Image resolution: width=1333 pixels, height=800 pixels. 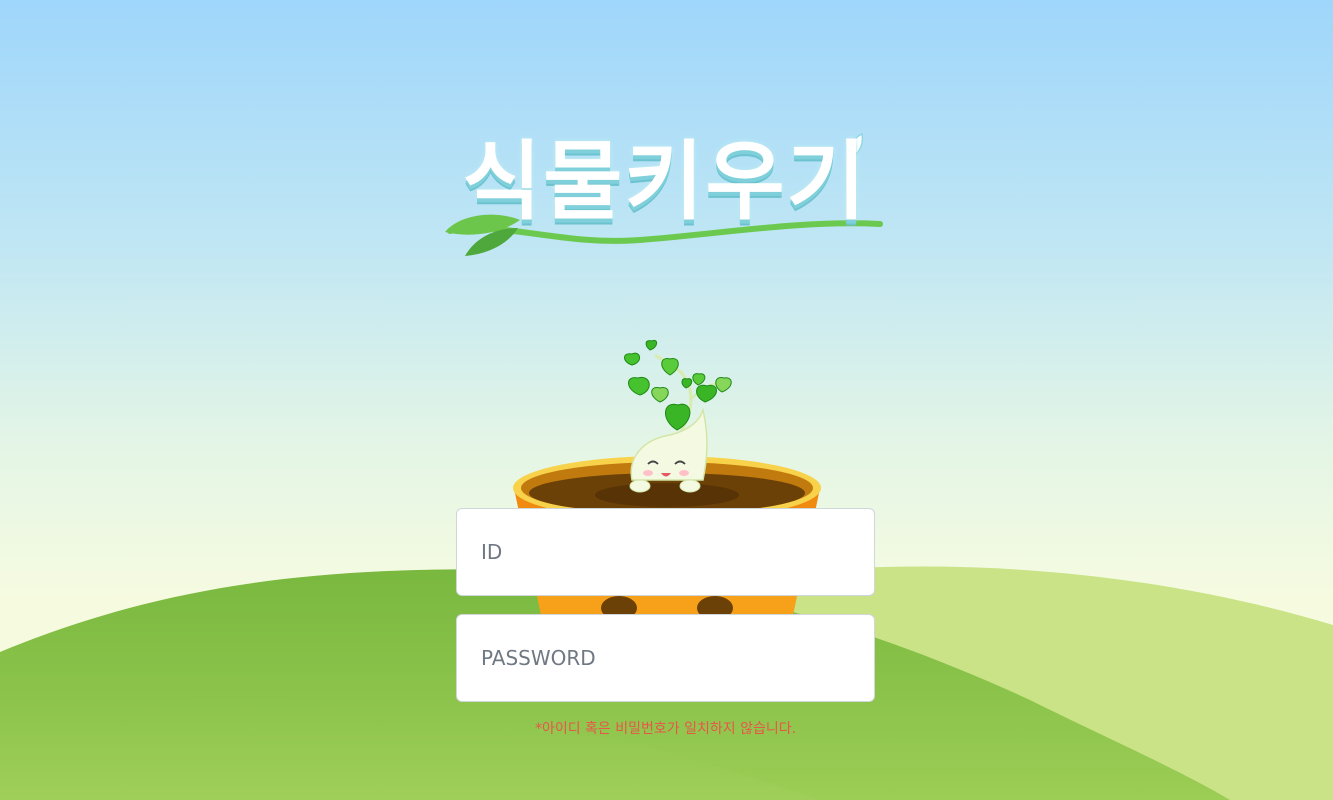 I want to click on id-field-container, so click(x=665, y=552).